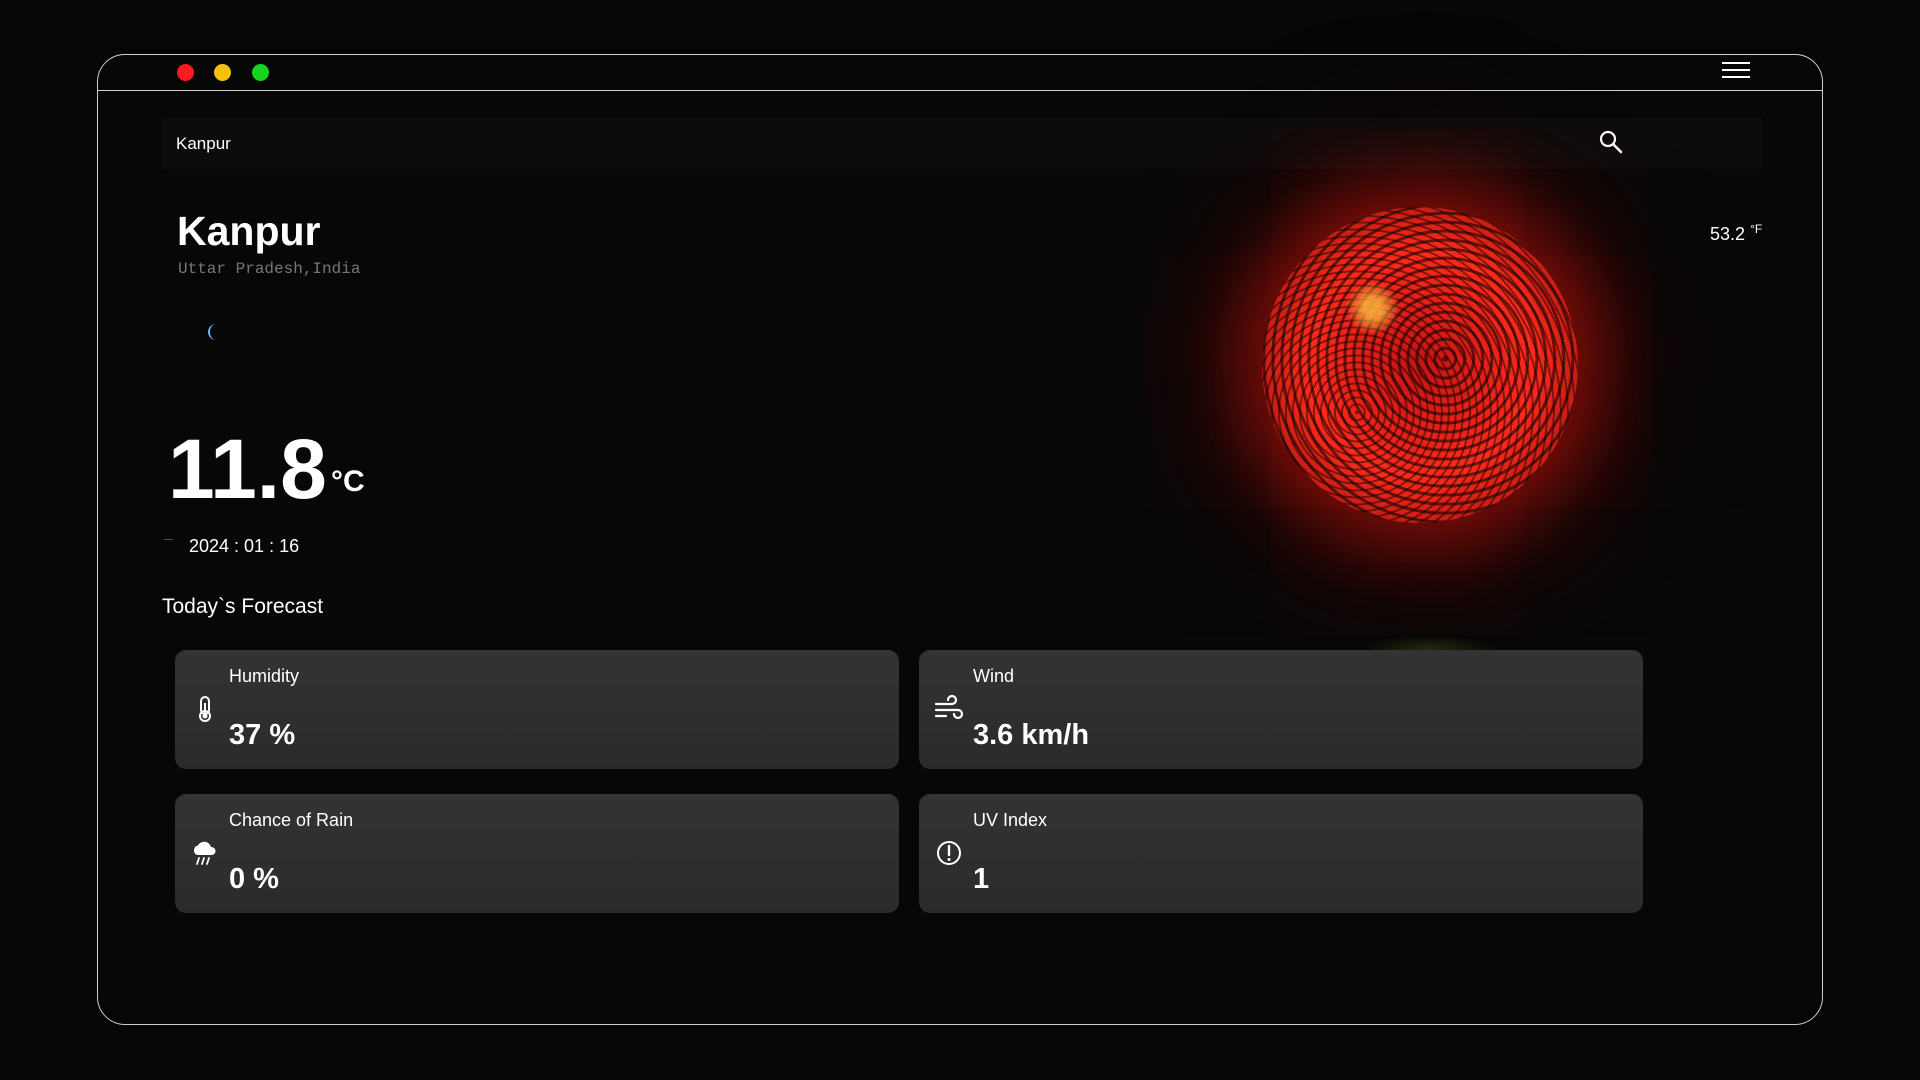  What do you see at coordinates (537, 709) in the screenshot?
I see `humidity-card: Humidity 37 %` at bounding box center [537, 709].